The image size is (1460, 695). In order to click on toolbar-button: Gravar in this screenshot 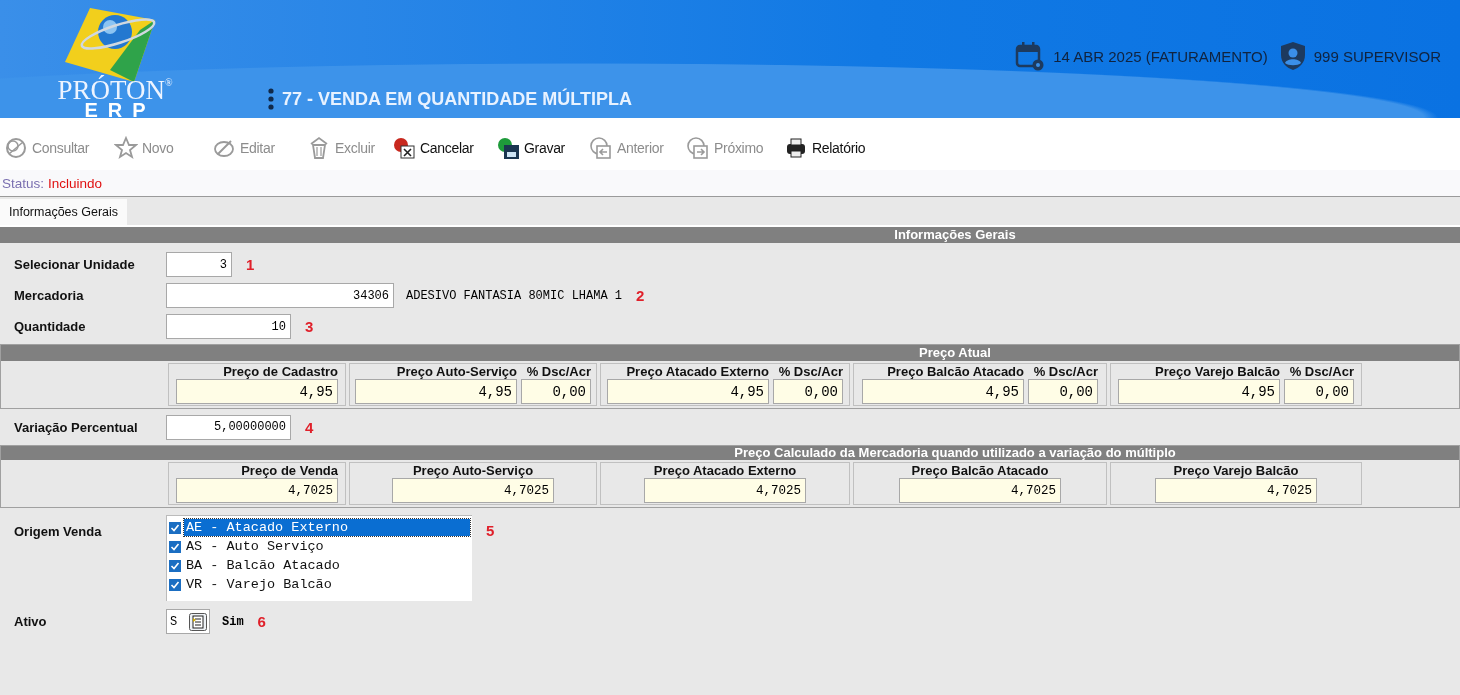, I will do `click(542, 147)`.